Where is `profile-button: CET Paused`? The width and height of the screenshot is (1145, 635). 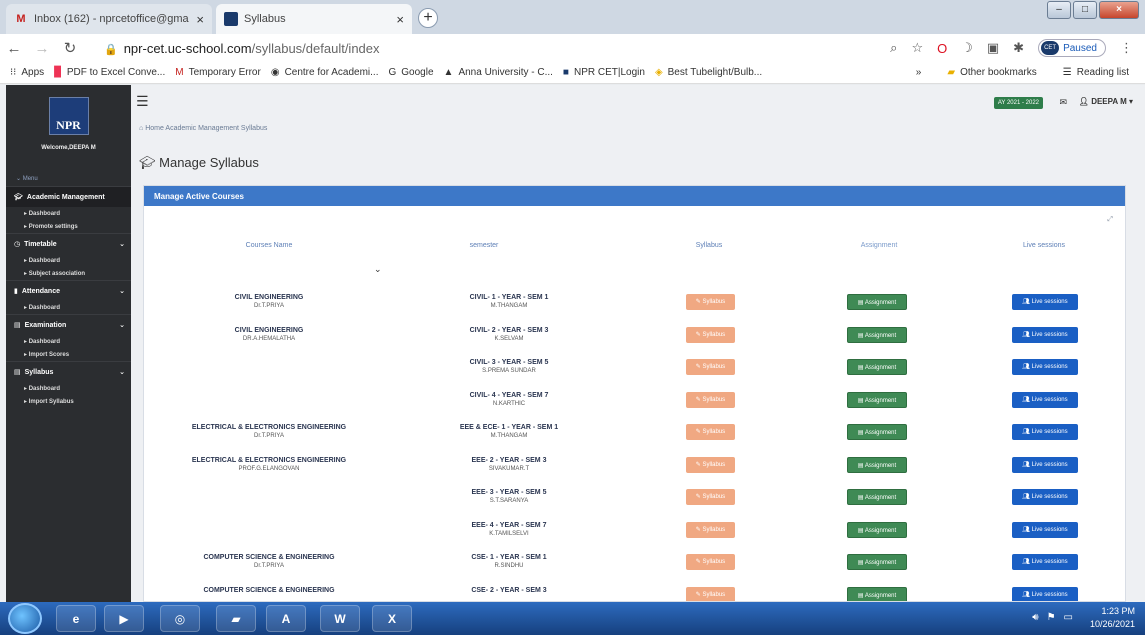
profile-button: CET Paused is located at coordinates (1072, 48).